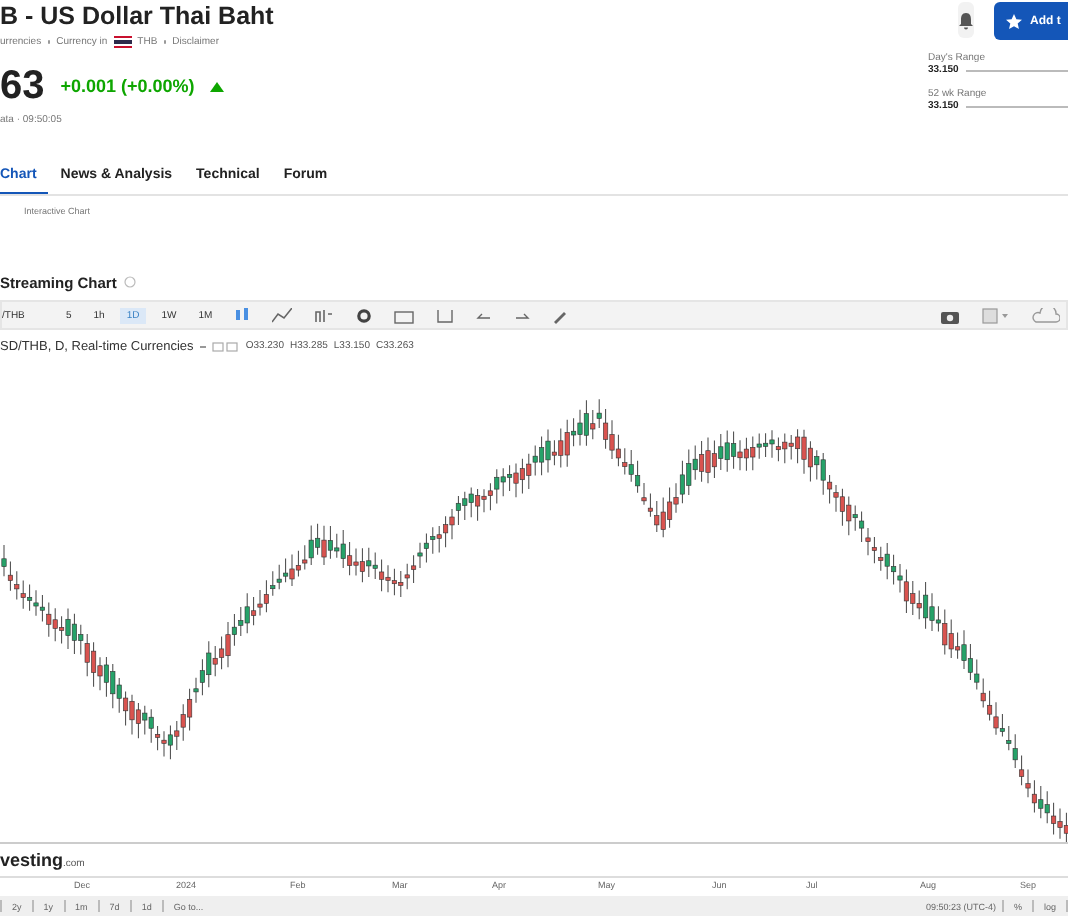 This screenshot has width=1068, height=924. I want to click on camera-icon, so click(950, 315).